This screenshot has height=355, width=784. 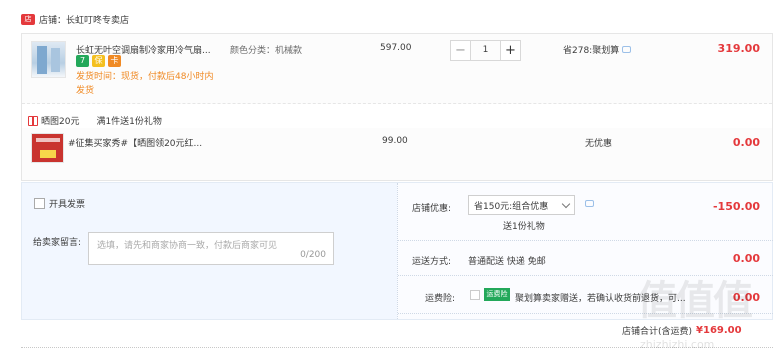 What do you see at coordinates (475, 295) in the screenshot?
I see `insurance-checkbox` at bounding box center [475, 295].